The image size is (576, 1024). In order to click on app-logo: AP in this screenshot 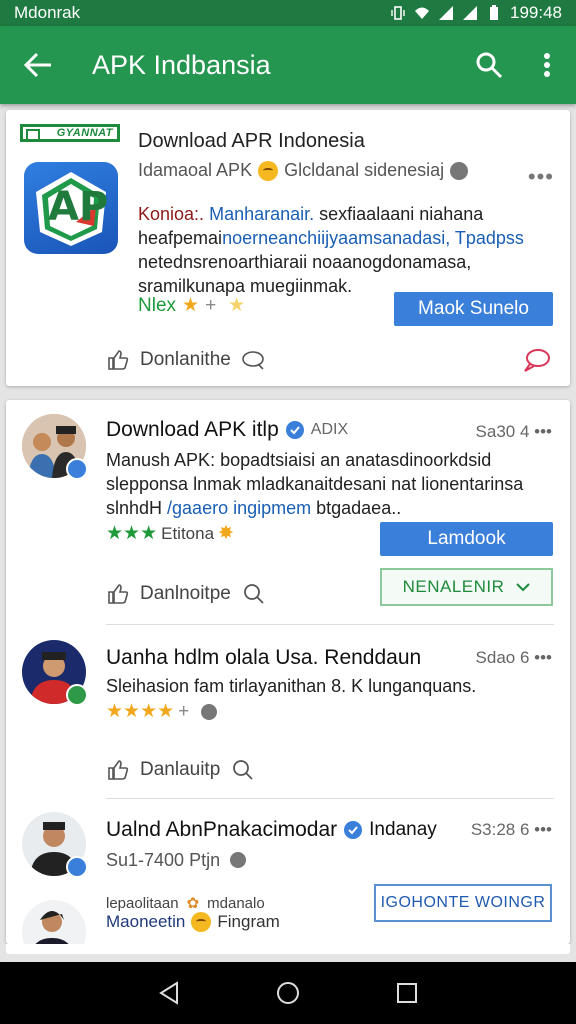, I will do `click(71, 208)`.